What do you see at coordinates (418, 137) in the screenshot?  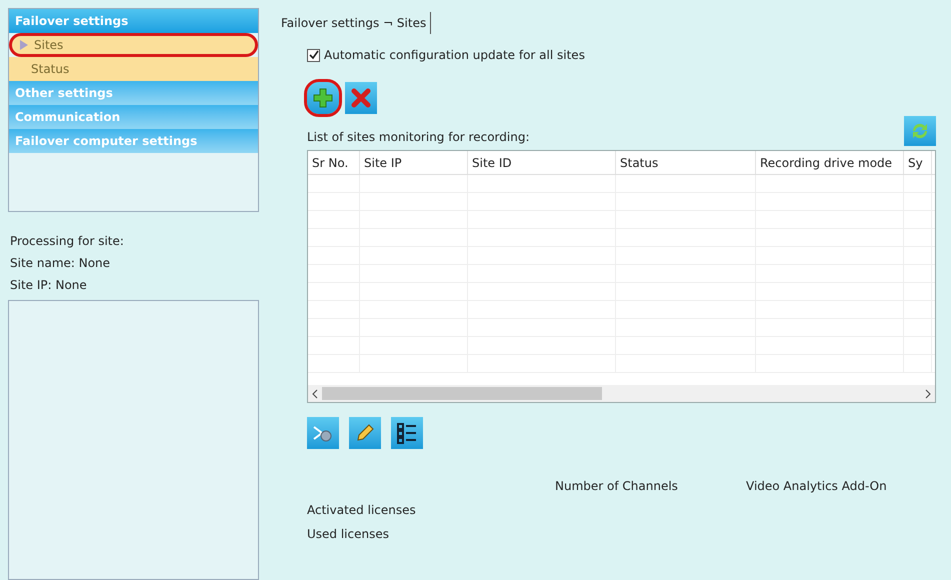 I see `list-label: List of sites monitoring for recording:` at bounding box center [418, 137].